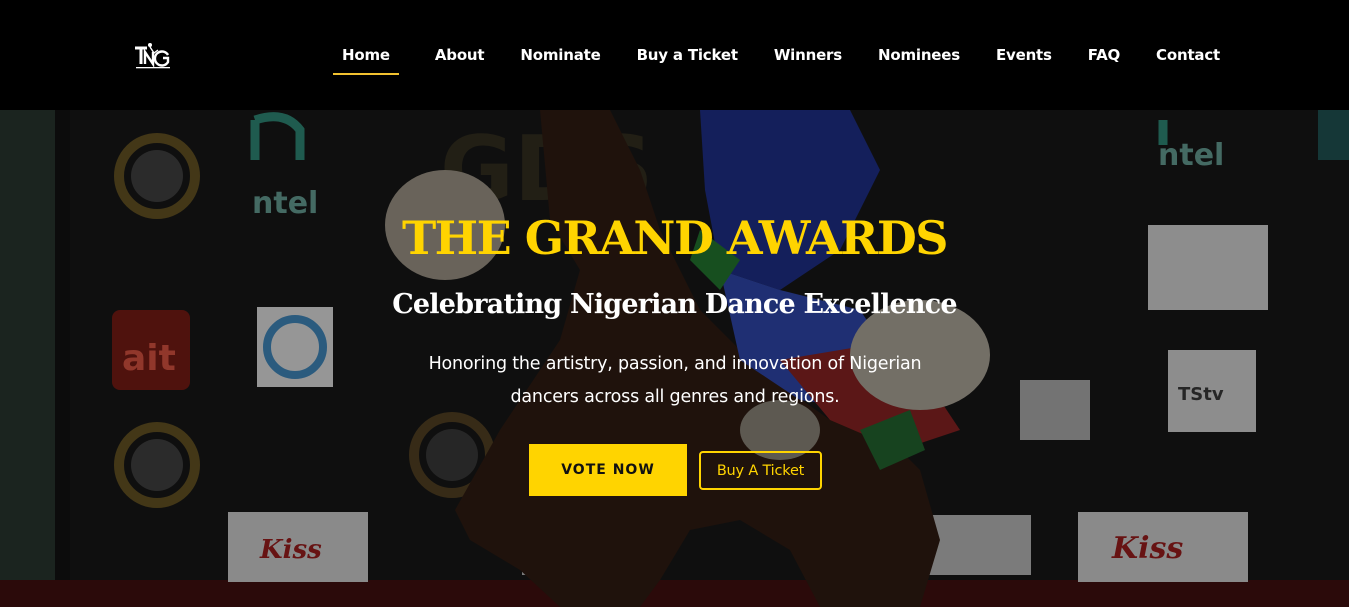 Image resolution: width=1349 pixels, height=607 pixels. I want to click on nav-item-events: Events, so click(1024, 55).